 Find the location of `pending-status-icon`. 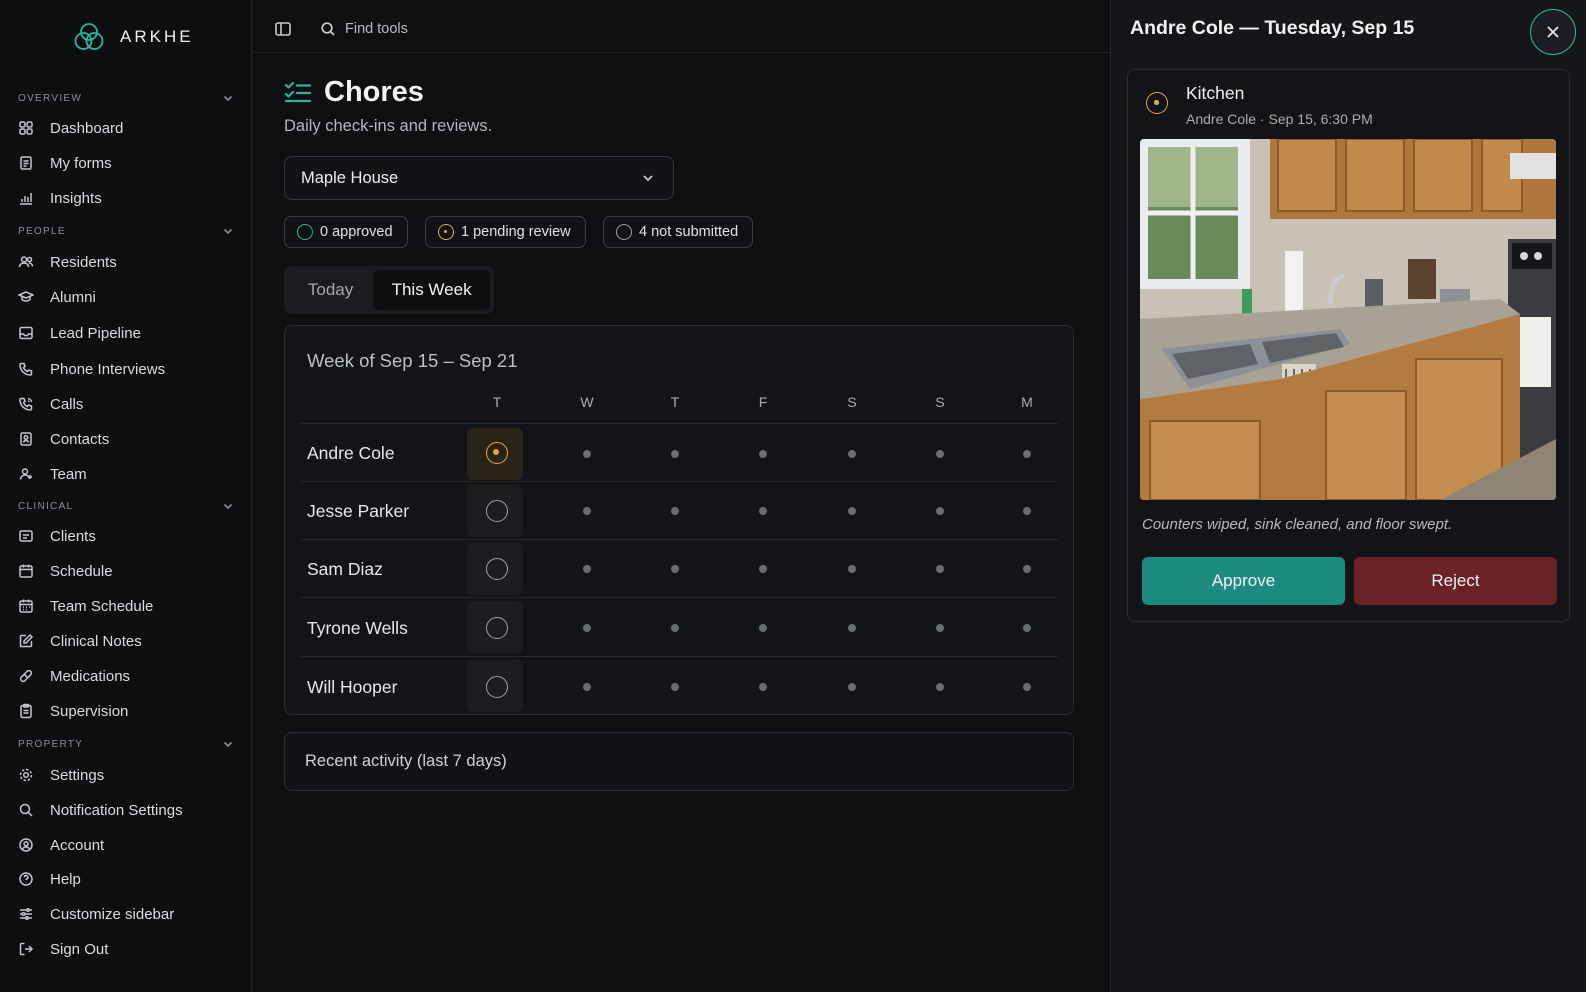

pending-status-icon is located at coordinates (1157, 103).